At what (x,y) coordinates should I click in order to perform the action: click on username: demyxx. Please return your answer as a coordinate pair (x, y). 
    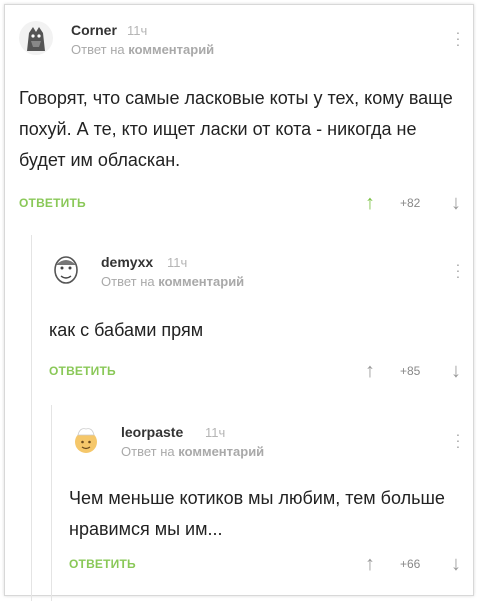
    Looking at the image, I should click on (127, 262).